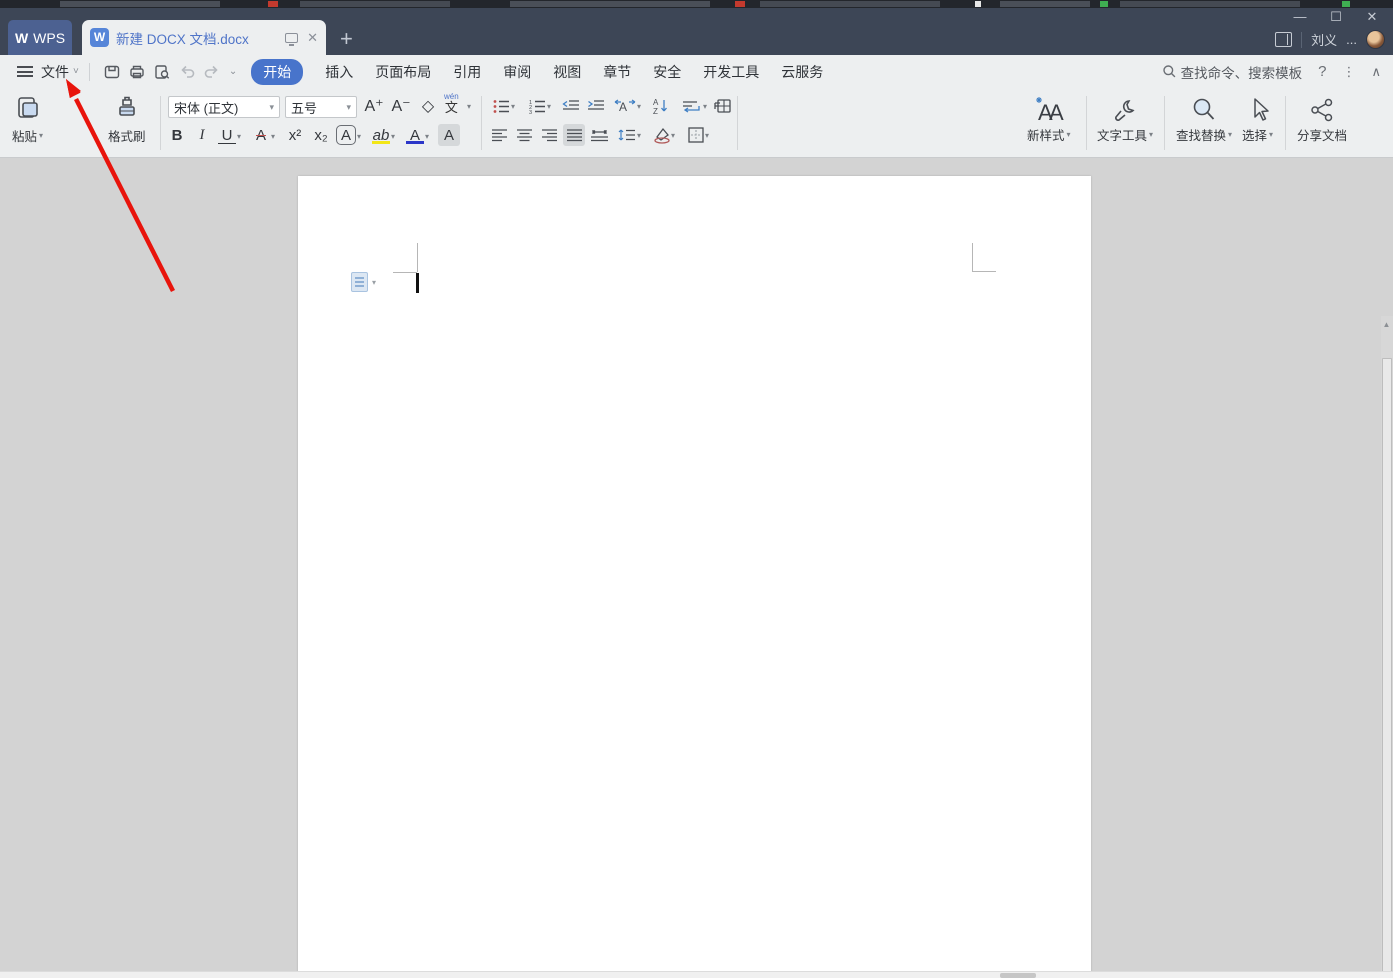 This screenshot has height=978, width=1393. I want to click on borders-button, so click(696, 135).